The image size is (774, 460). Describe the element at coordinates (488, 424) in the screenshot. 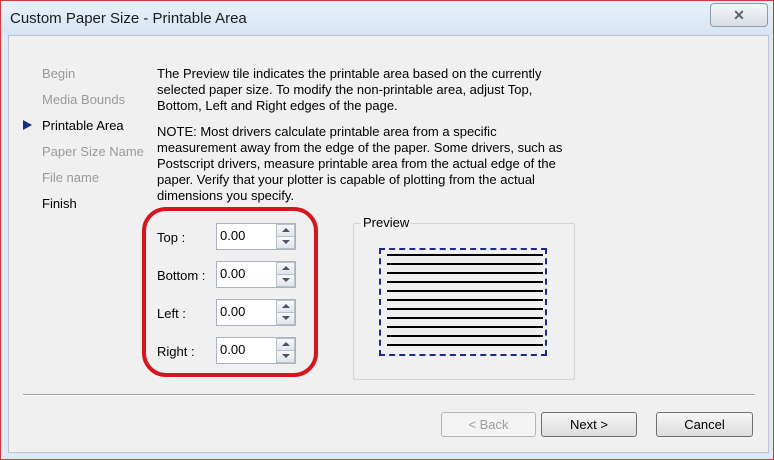

I see `back-button: < Back` at that location.